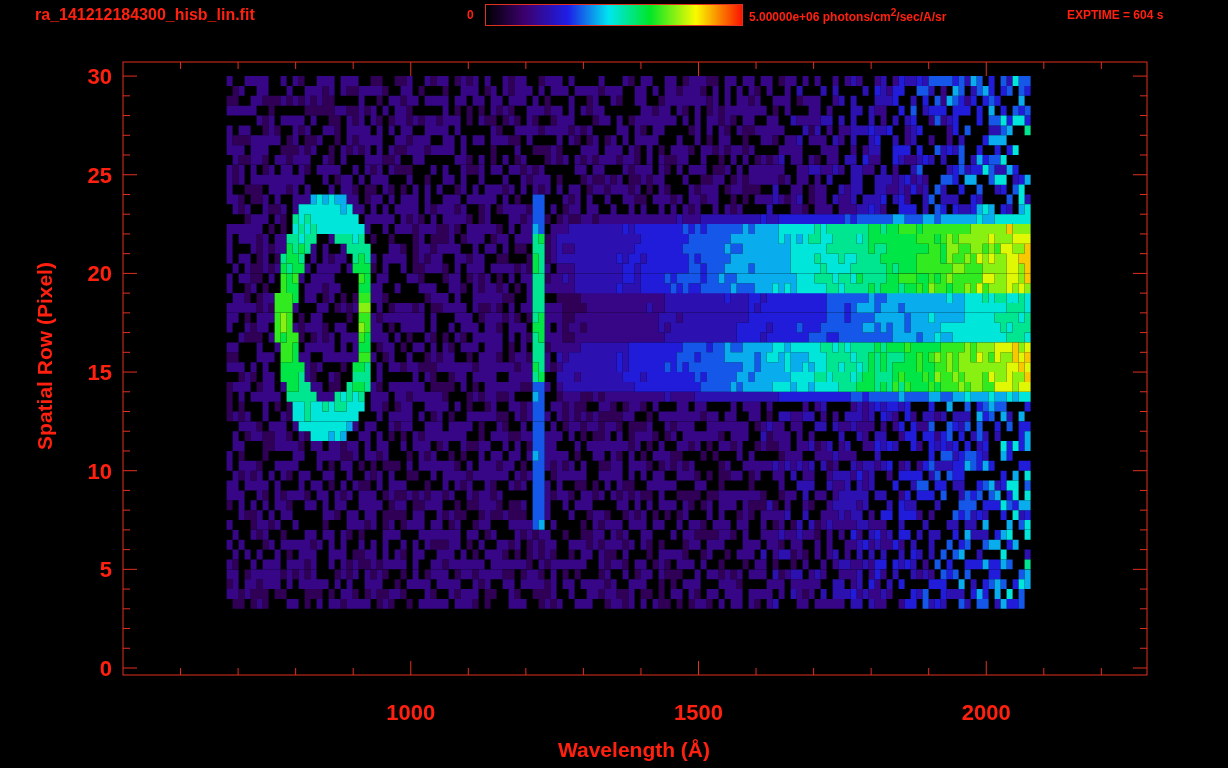 This screenshot has width=1228, height=768. Describe the element at coordinates (99, 471) in the screenshot. I see `y-tick-label: 10` at that location.